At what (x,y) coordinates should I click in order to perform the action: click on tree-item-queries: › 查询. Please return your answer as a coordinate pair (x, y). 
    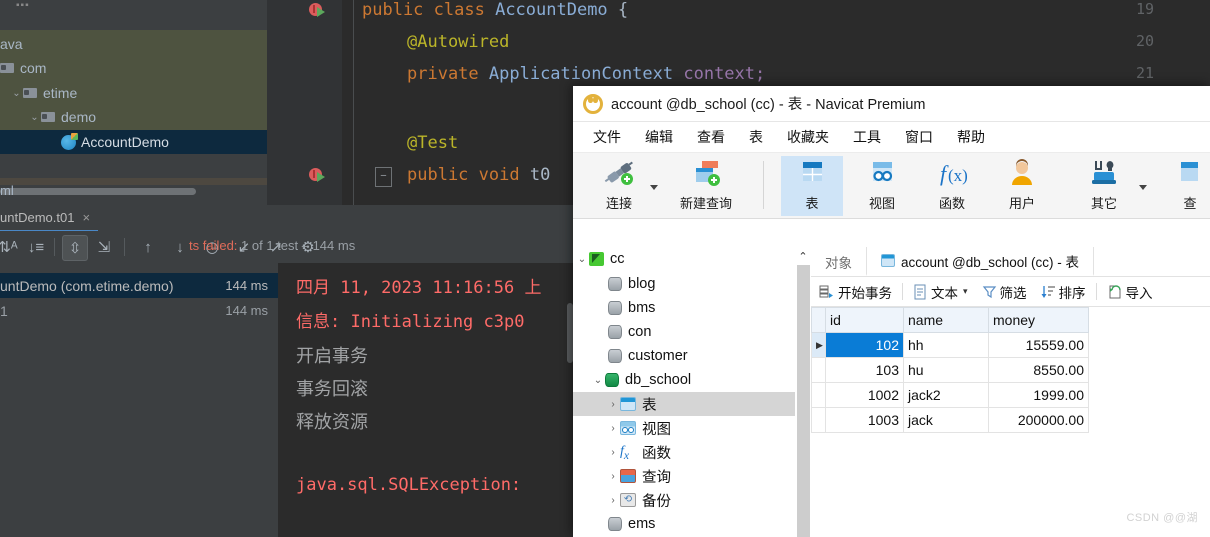
    Looking at the image, I should click on (684, 476).